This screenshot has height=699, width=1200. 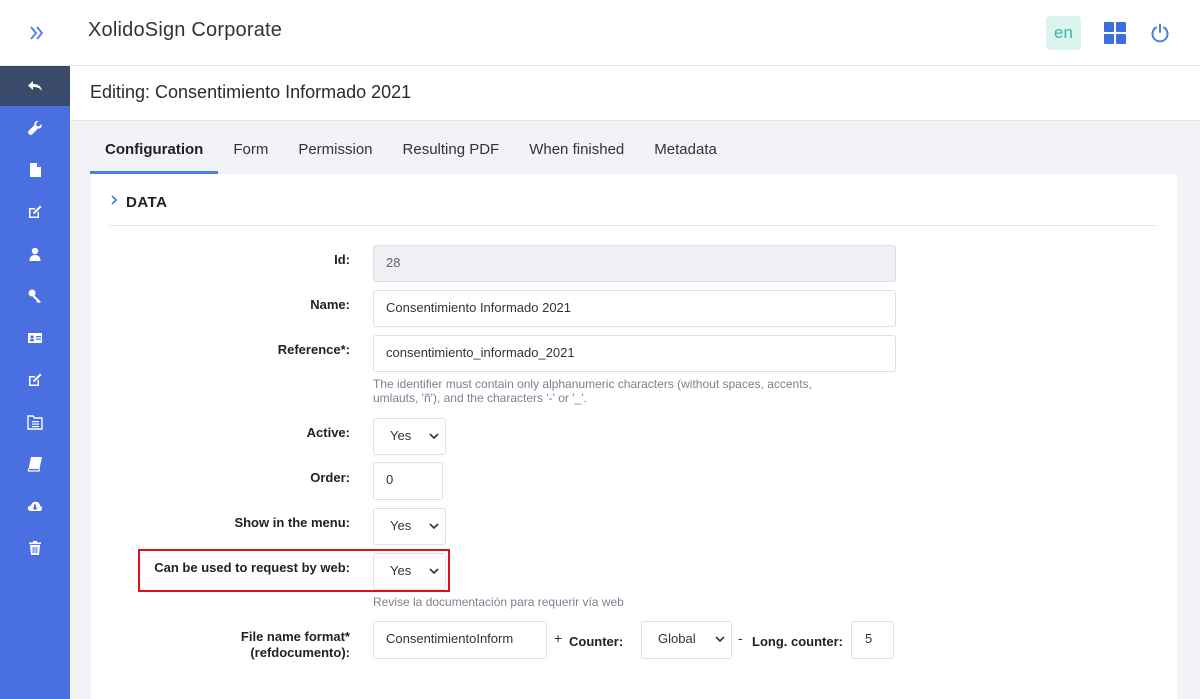 I want to click on tab-when-finished: When finished, so click(x=576, y=156).